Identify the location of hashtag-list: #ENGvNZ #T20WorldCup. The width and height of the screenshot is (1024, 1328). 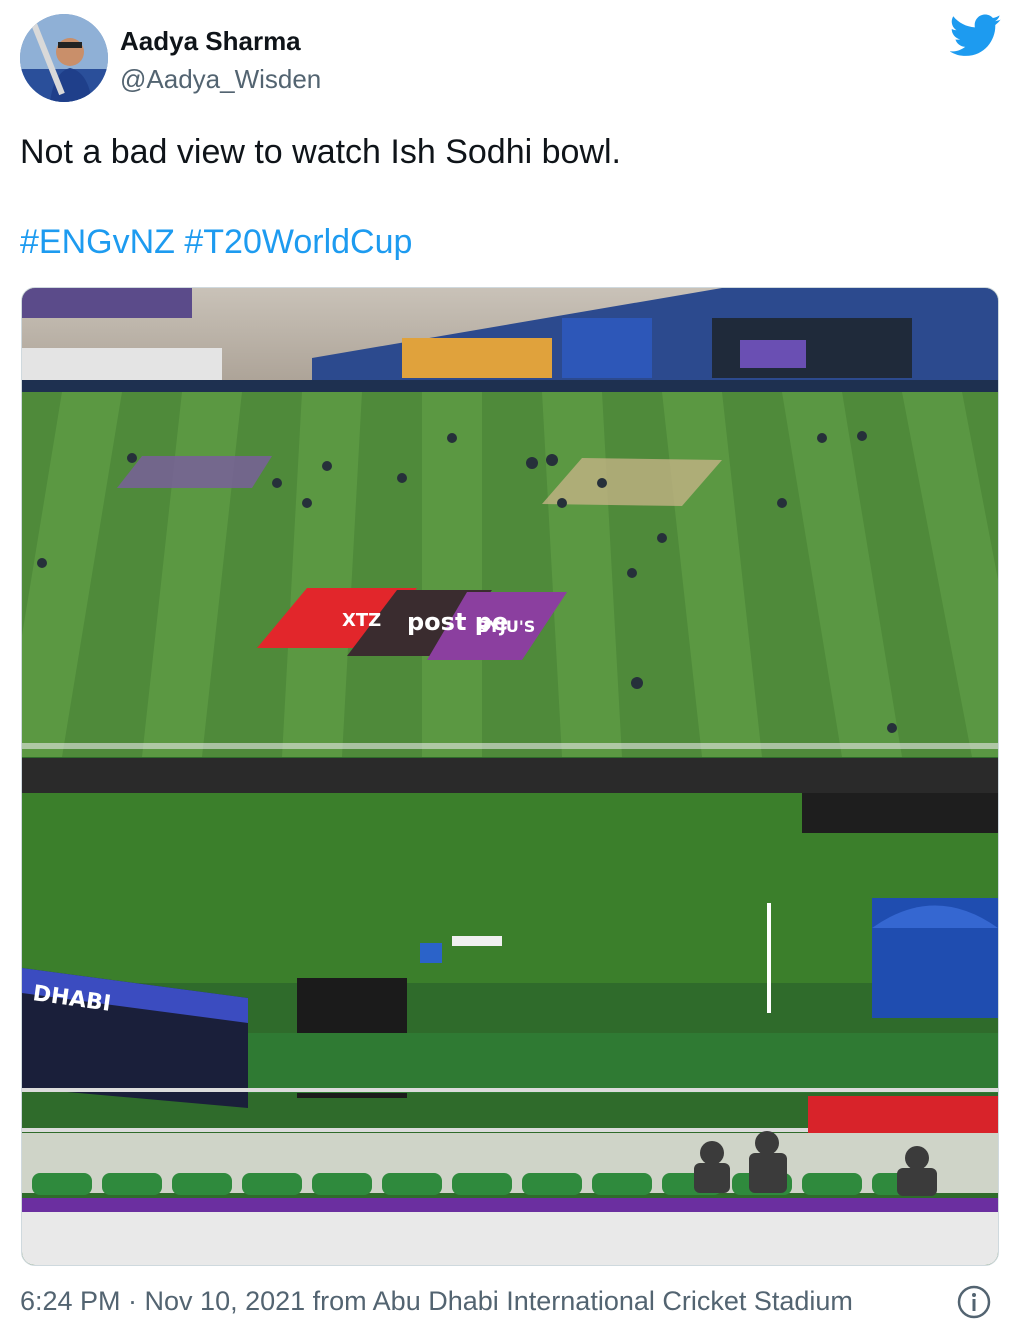
(216, 242).